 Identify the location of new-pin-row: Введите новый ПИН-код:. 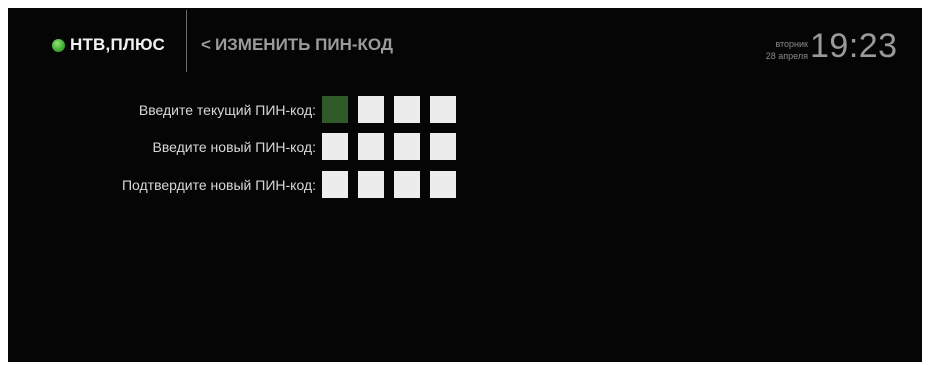
(243, 147).